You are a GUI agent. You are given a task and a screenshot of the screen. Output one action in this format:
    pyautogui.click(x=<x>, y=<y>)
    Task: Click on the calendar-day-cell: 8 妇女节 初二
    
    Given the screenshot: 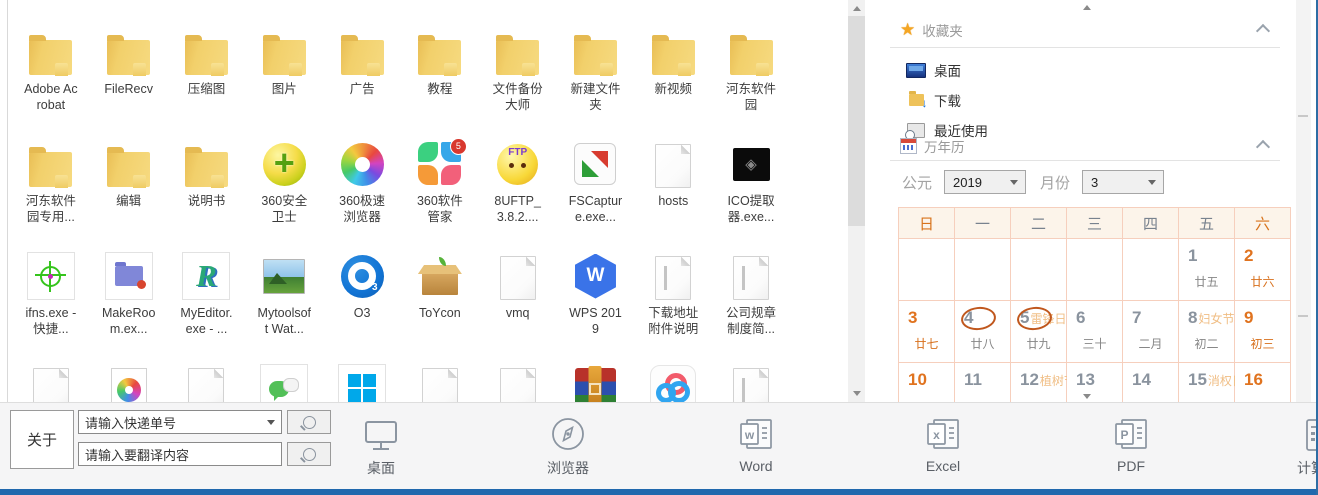 What is the action you would take?
    pyautogui.click(x=1207, y=332)
    